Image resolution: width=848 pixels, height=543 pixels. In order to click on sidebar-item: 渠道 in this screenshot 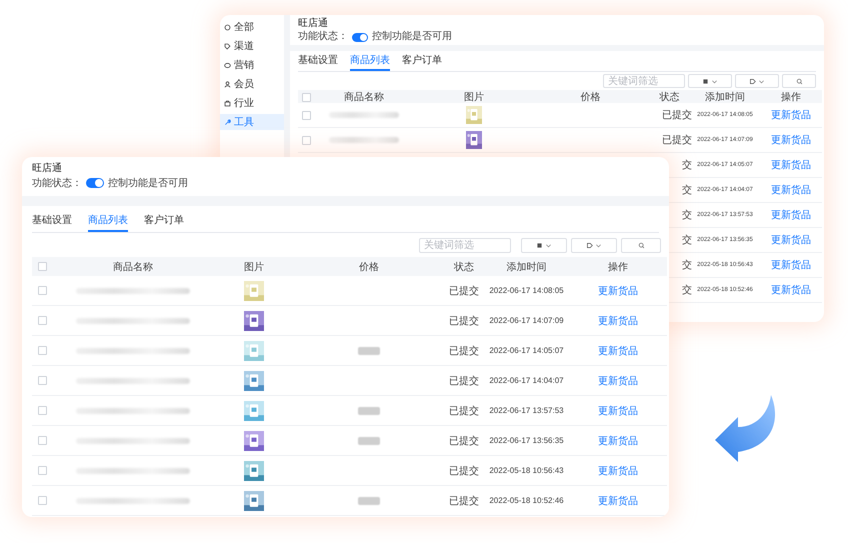, I will do `click(252, 46)`.